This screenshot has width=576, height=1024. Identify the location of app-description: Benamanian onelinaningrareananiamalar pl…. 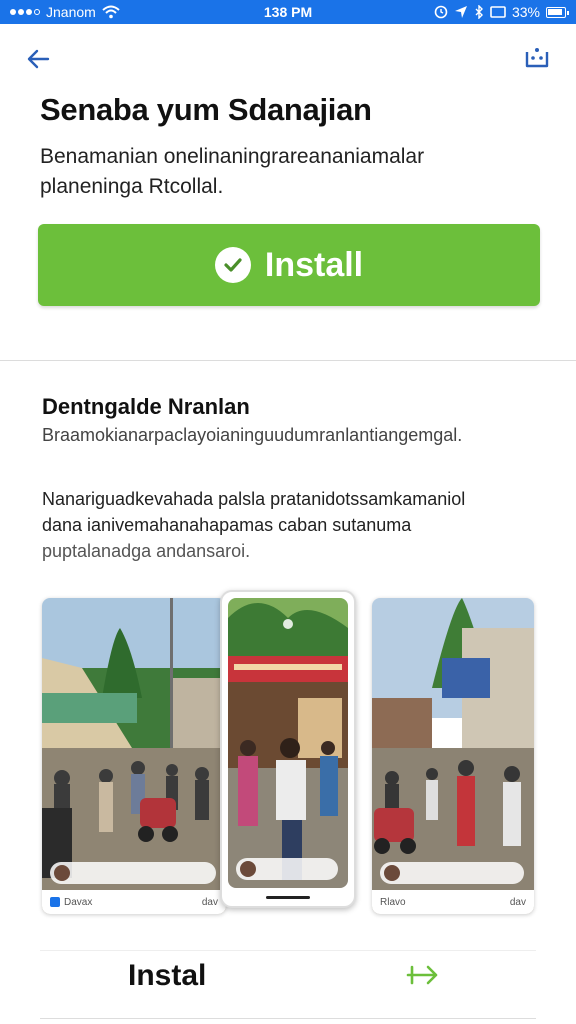
(232, 171).